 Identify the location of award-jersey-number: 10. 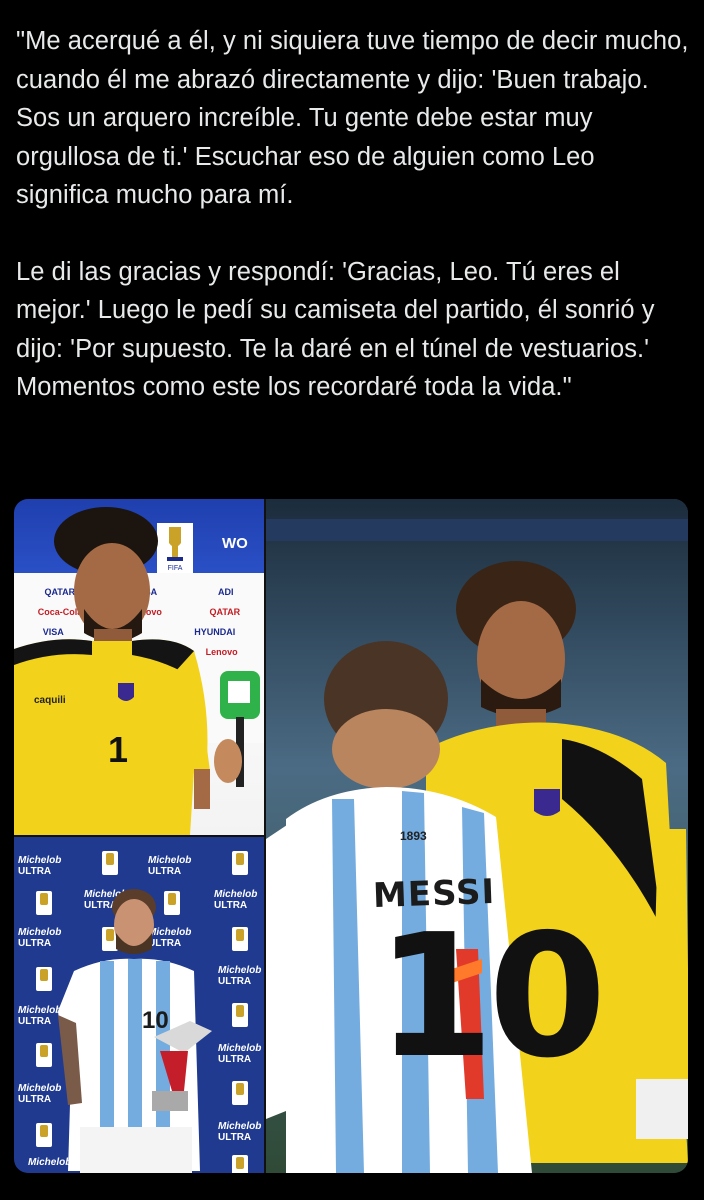
(155, 1020).